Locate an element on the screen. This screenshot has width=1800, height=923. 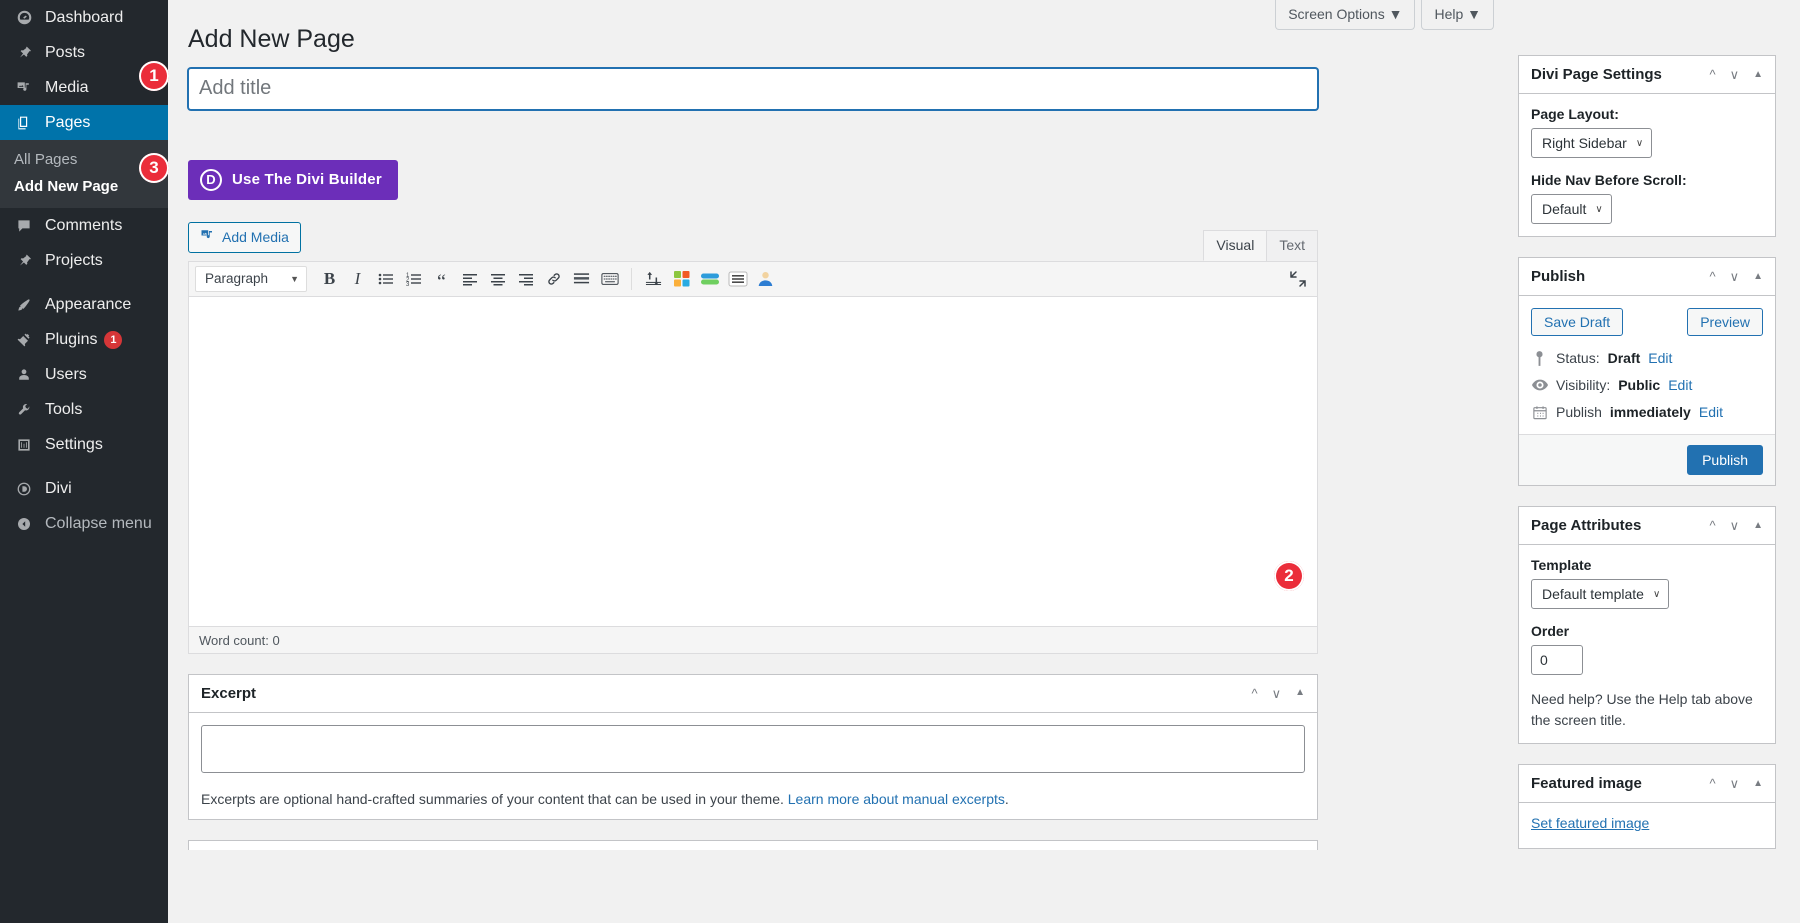
sidebar-item-plugins: Plugins 1 is located at coordinates (84, 339).